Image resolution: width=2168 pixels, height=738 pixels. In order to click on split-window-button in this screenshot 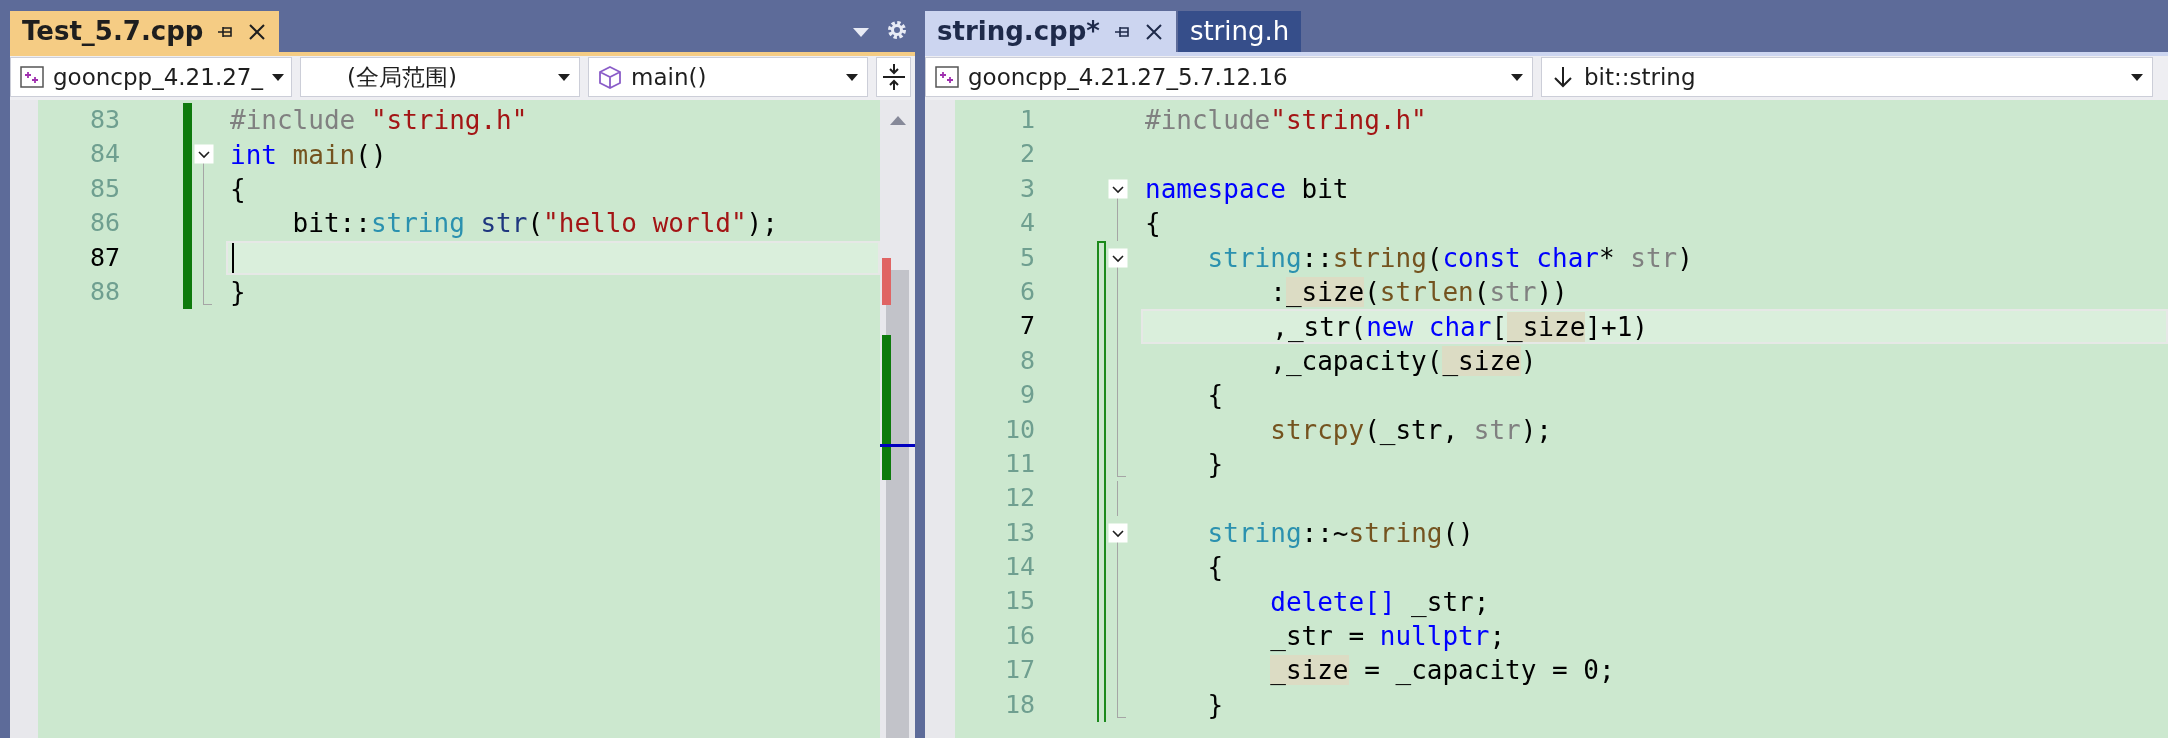, I will do `click(893, 77)`.